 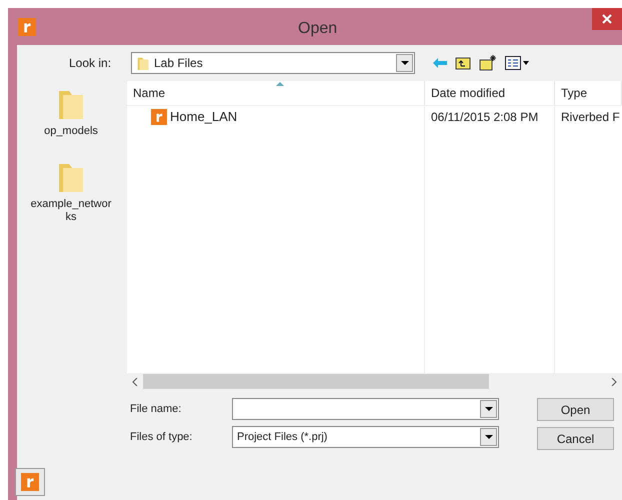 I want to click on folder-icon, so click(x=143, y=63).